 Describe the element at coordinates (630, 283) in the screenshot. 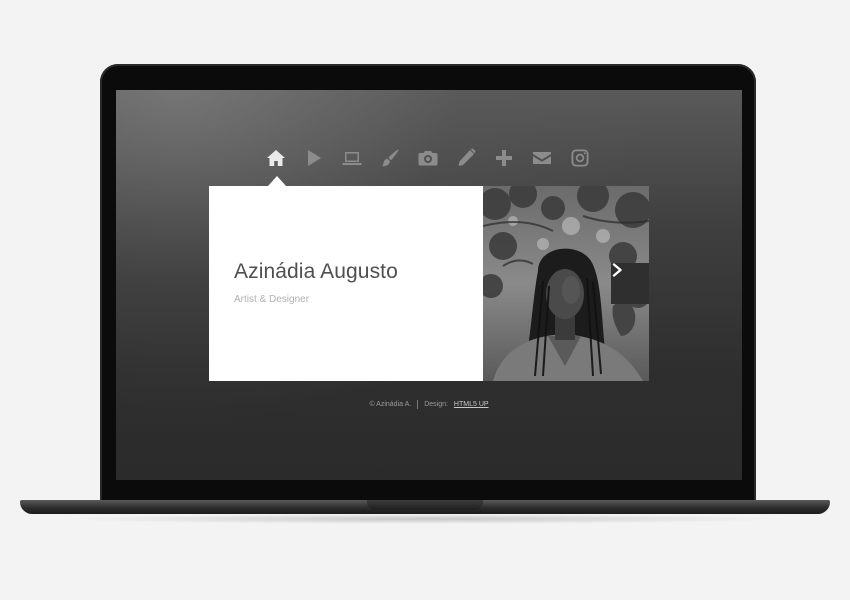

I see `next-button` at that location.